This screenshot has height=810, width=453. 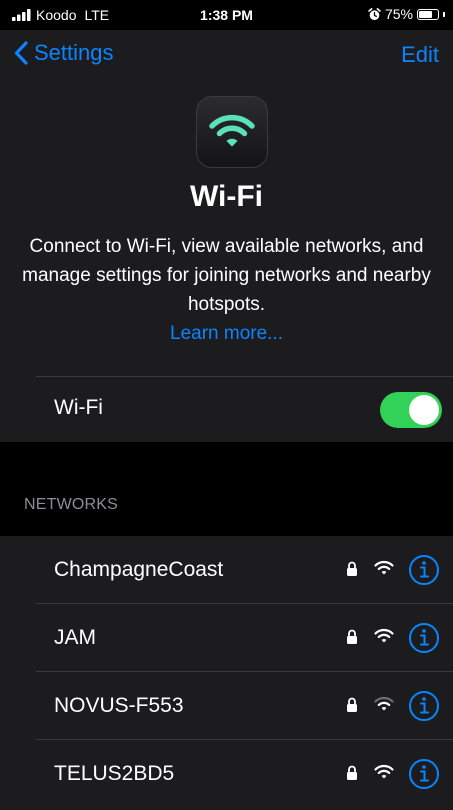 What do you see at coordinates (424, 410) in the screenshot?
I see `toggle-knob` at bounding box center [424, 410].